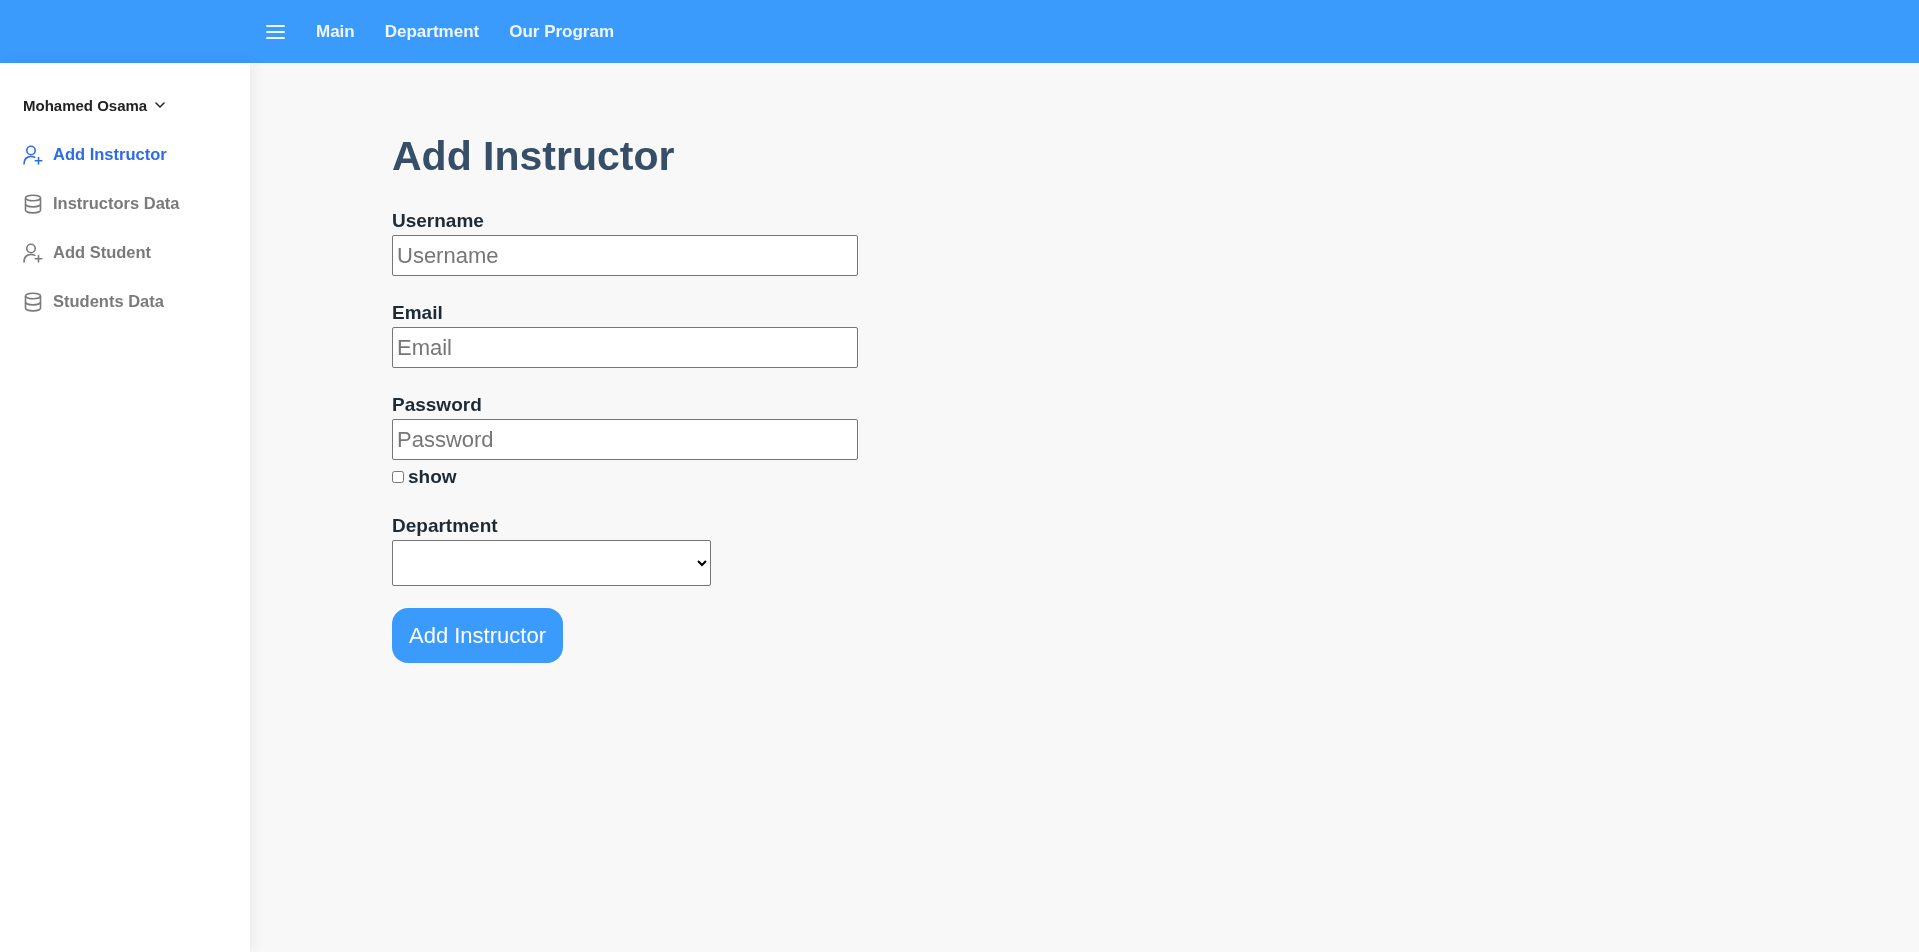 This screenshot has width=1919, height=952. What do you see at coordinates (125, 301) in the screenshot?
I see `sidebar-item: Students Data` at bounding box center [125, 301].